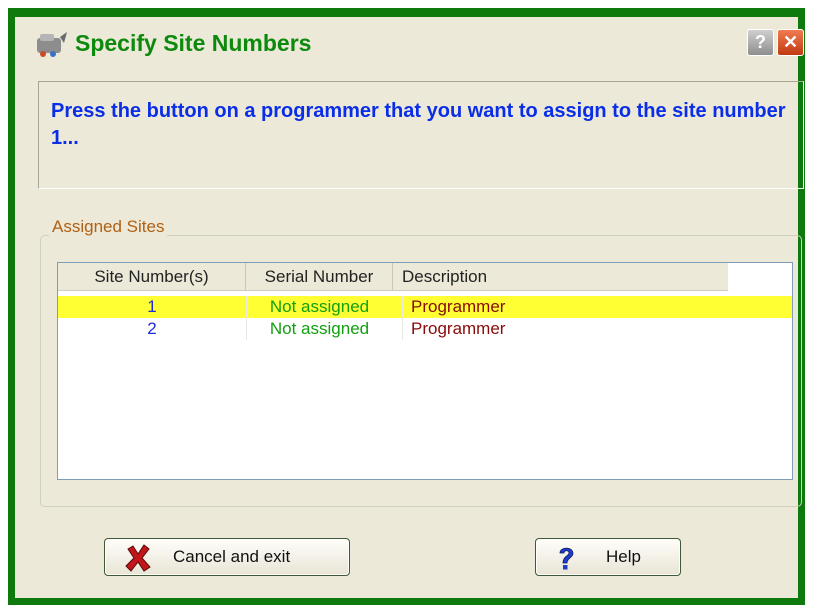 This screenshot has width=815, height=613. What do you see at coordinates (232, 556) in the screenshot?
I see `cancel-button-label: Cancel and exit` at bounding box center [232, 556].